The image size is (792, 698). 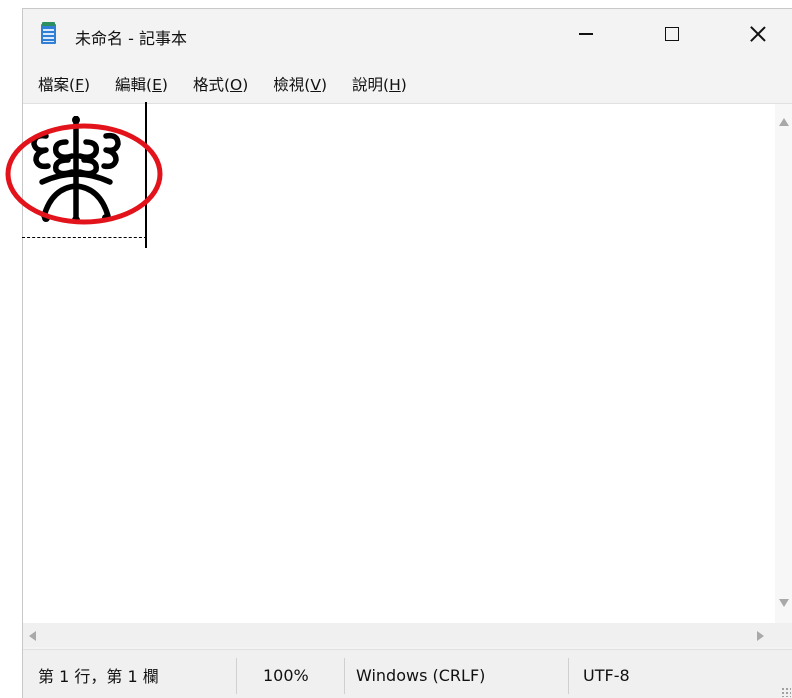 What do you see at coordinates (48, 33) in the screenshot?
I see `notepad-icon` at bounding box center [48, 33].